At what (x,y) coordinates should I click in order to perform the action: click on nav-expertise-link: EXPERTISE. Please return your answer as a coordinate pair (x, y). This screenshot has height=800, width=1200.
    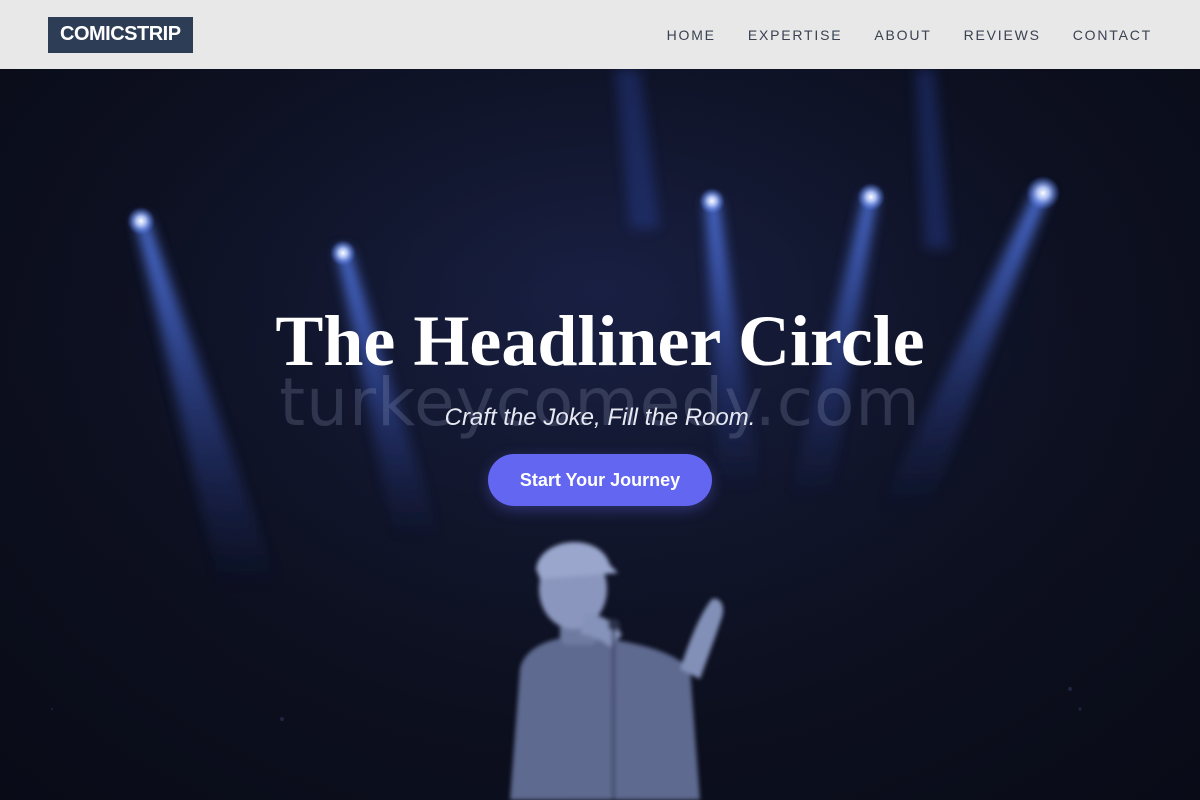
    Looking at the image, I should click on (795, 35).